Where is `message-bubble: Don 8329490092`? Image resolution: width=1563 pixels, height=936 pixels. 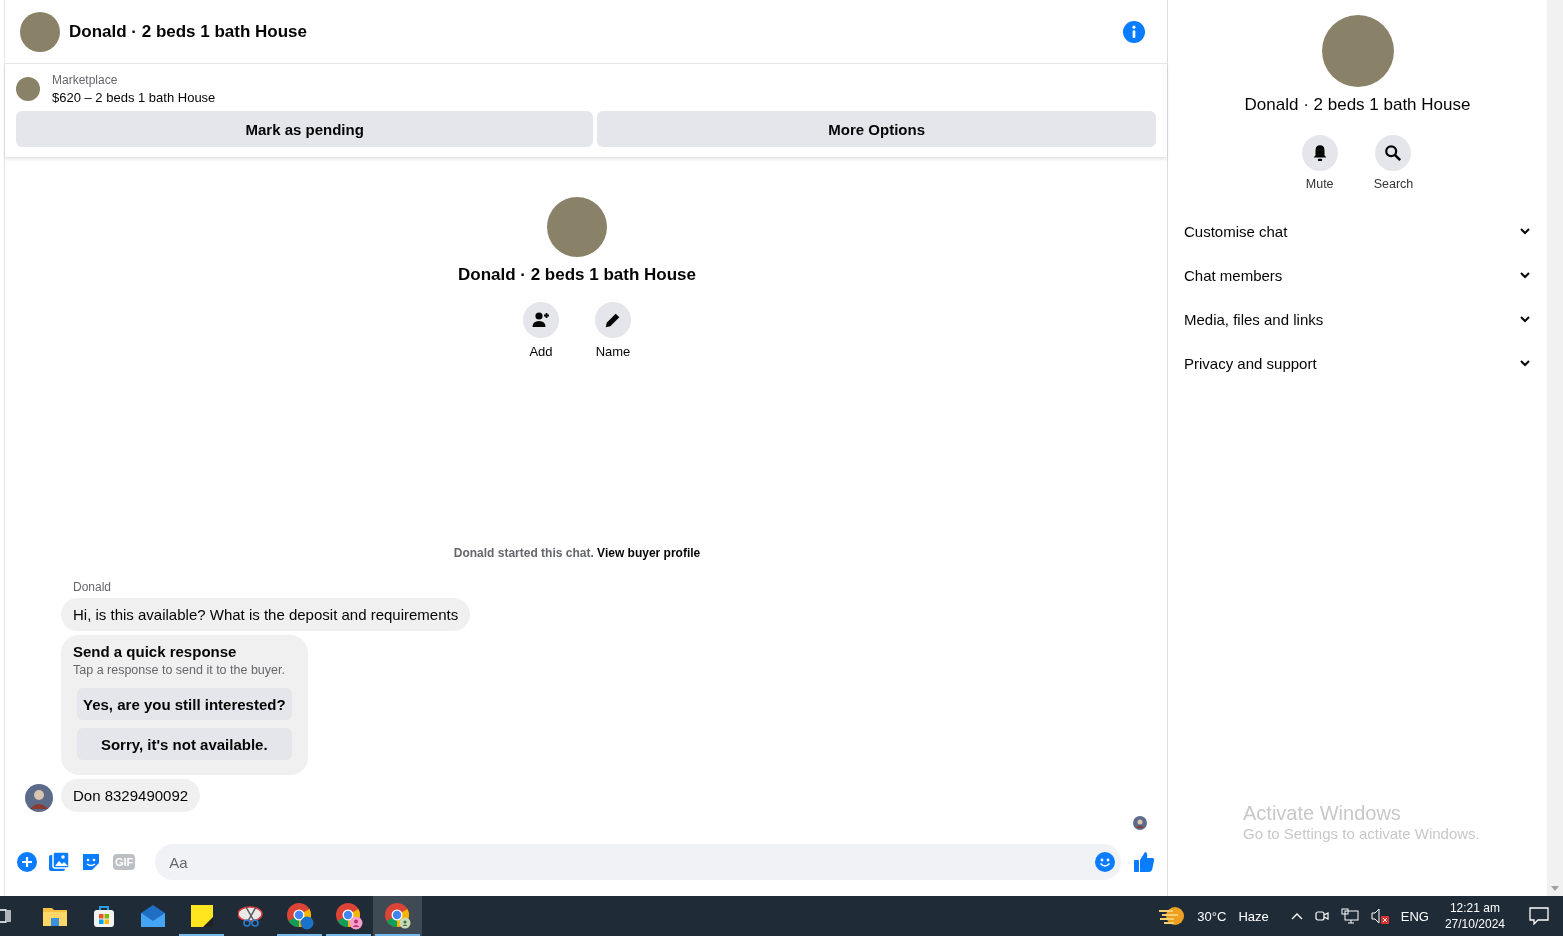 message-bubble: Don 8329490092 is located at coordinates (131, 795).